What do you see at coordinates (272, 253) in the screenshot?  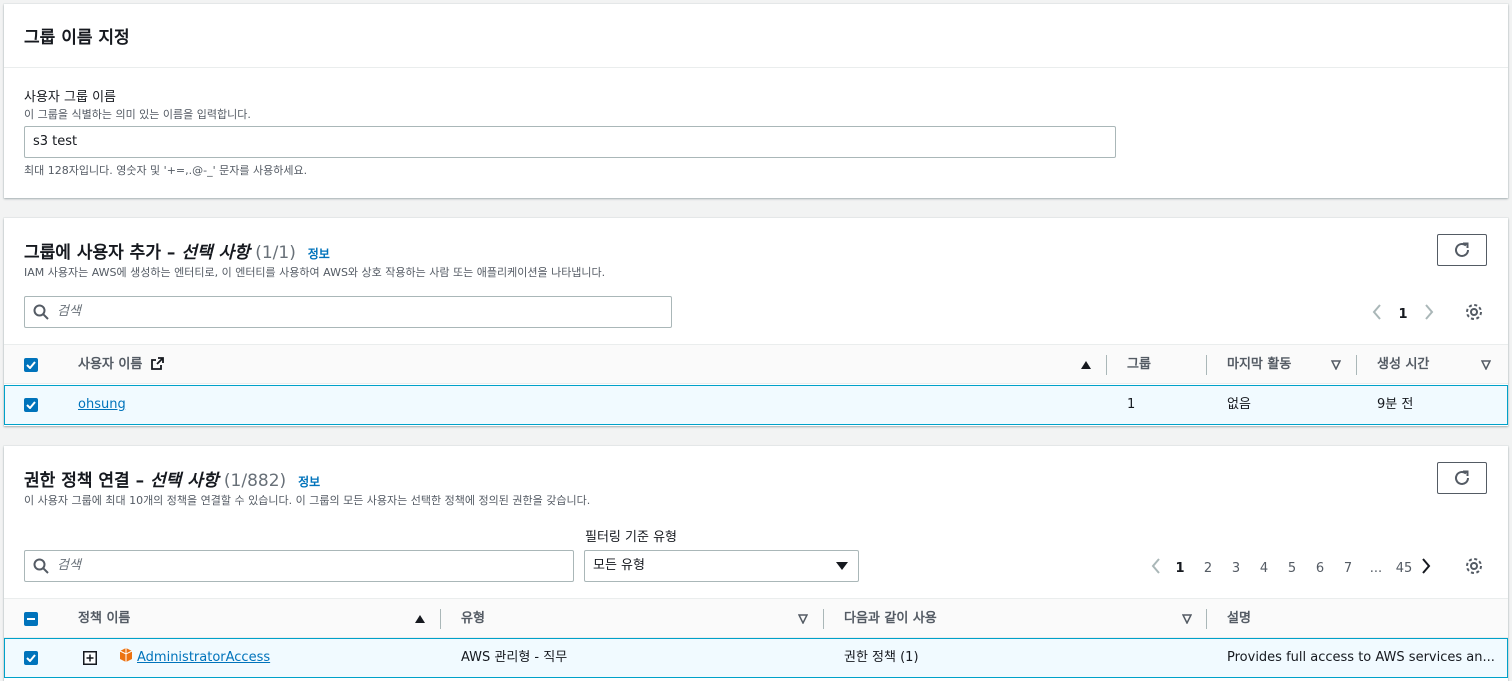 I see `selection-count: (1/1)` at bounding box center [272, 253].